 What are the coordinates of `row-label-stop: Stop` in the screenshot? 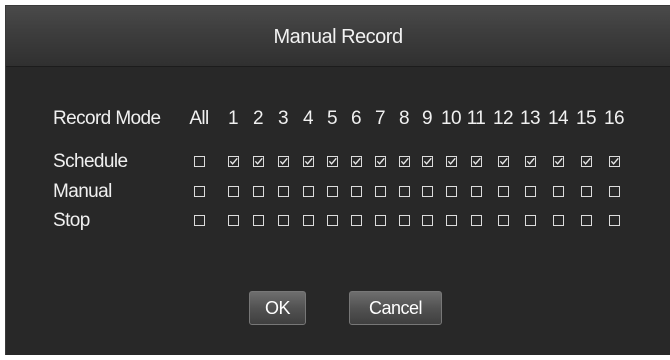 It's located at (71, 220).